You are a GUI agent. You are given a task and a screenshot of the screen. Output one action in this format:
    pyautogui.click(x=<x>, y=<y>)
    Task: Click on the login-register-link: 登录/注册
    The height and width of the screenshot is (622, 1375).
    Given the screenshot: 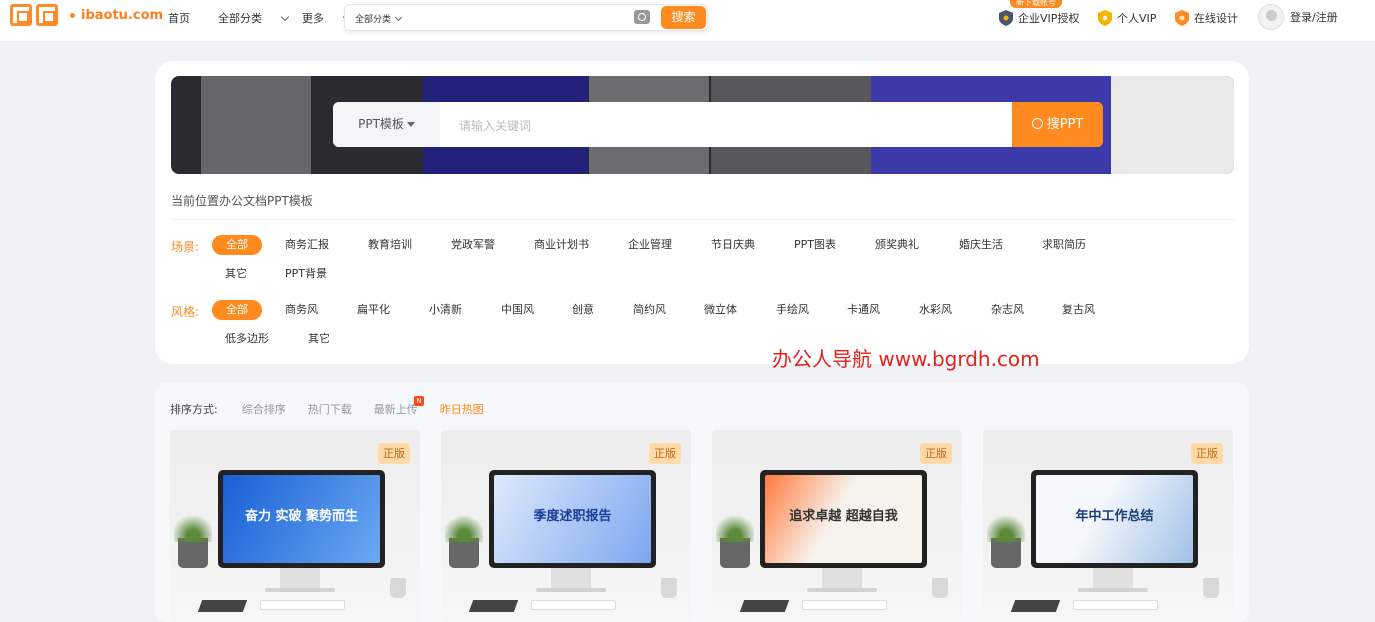 What is the action you would take?
    pyautogui.click(x=1298, y=17)
    